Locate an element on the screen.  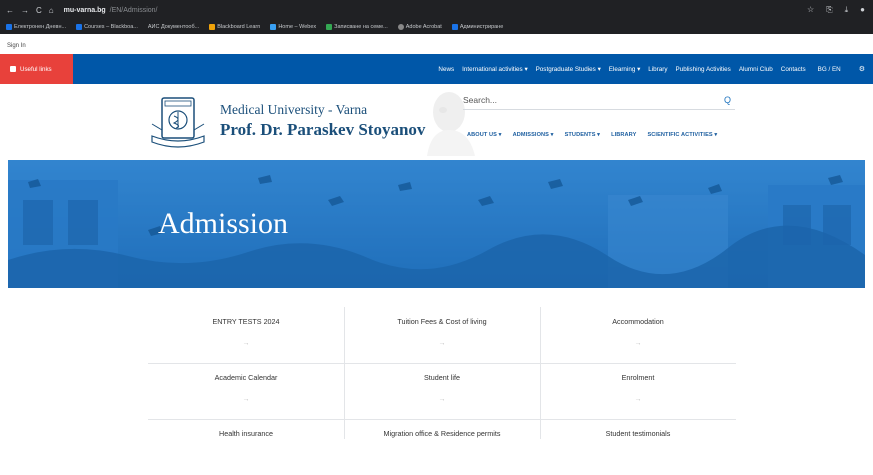
topnav-item-postgraduate: Postgraduate Studies ▾ is located at coordinates (568, 69).